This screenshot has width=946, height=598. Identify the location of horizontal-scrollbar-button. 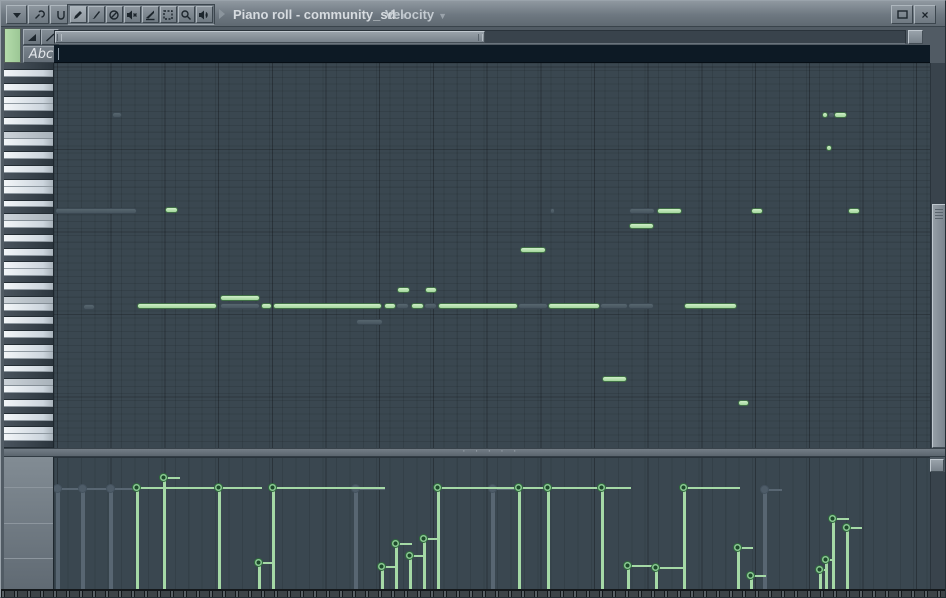
(915, 37).